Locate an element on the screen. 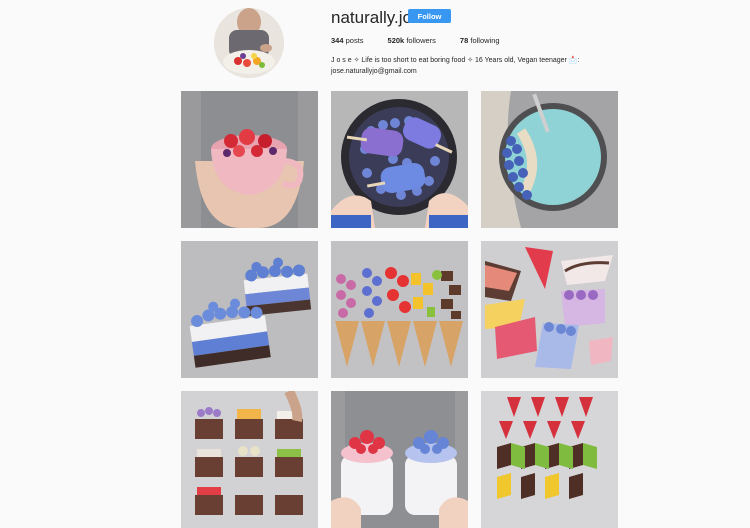  post-tile-raw-cake-slices is located at coordinates (549, 309).